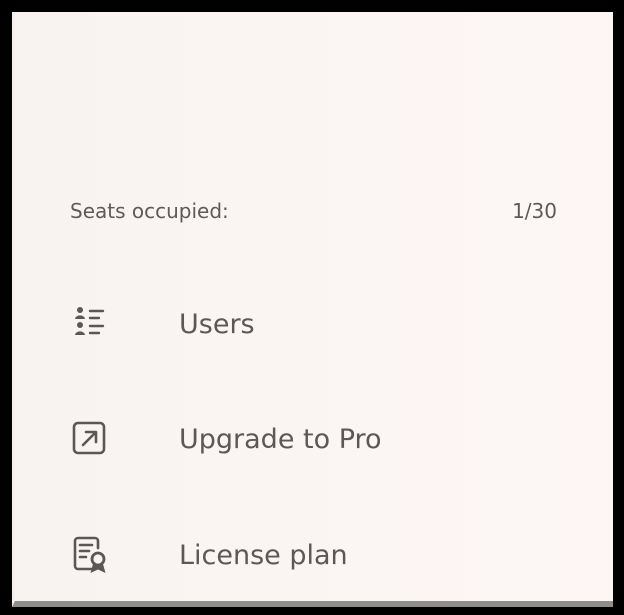 The image size is (624, 615). What do you see at coordinates (91, 324) in the screenshot?
I see `users-list-icon` at bounding box center [91, 324].